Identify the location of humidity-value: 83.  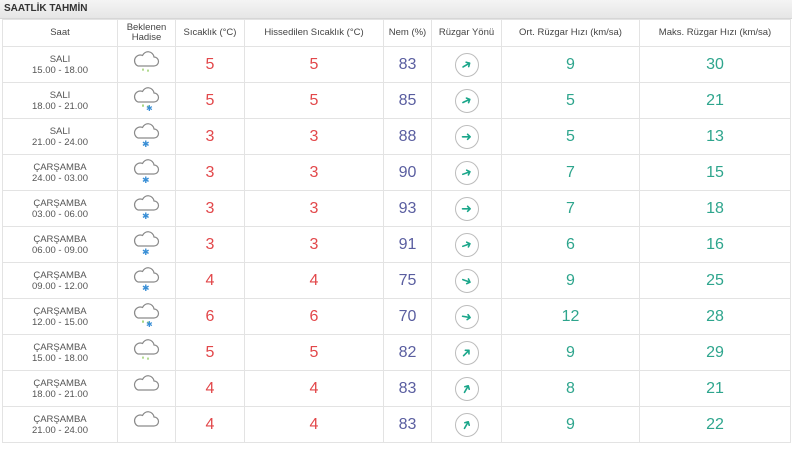
(407, 388).